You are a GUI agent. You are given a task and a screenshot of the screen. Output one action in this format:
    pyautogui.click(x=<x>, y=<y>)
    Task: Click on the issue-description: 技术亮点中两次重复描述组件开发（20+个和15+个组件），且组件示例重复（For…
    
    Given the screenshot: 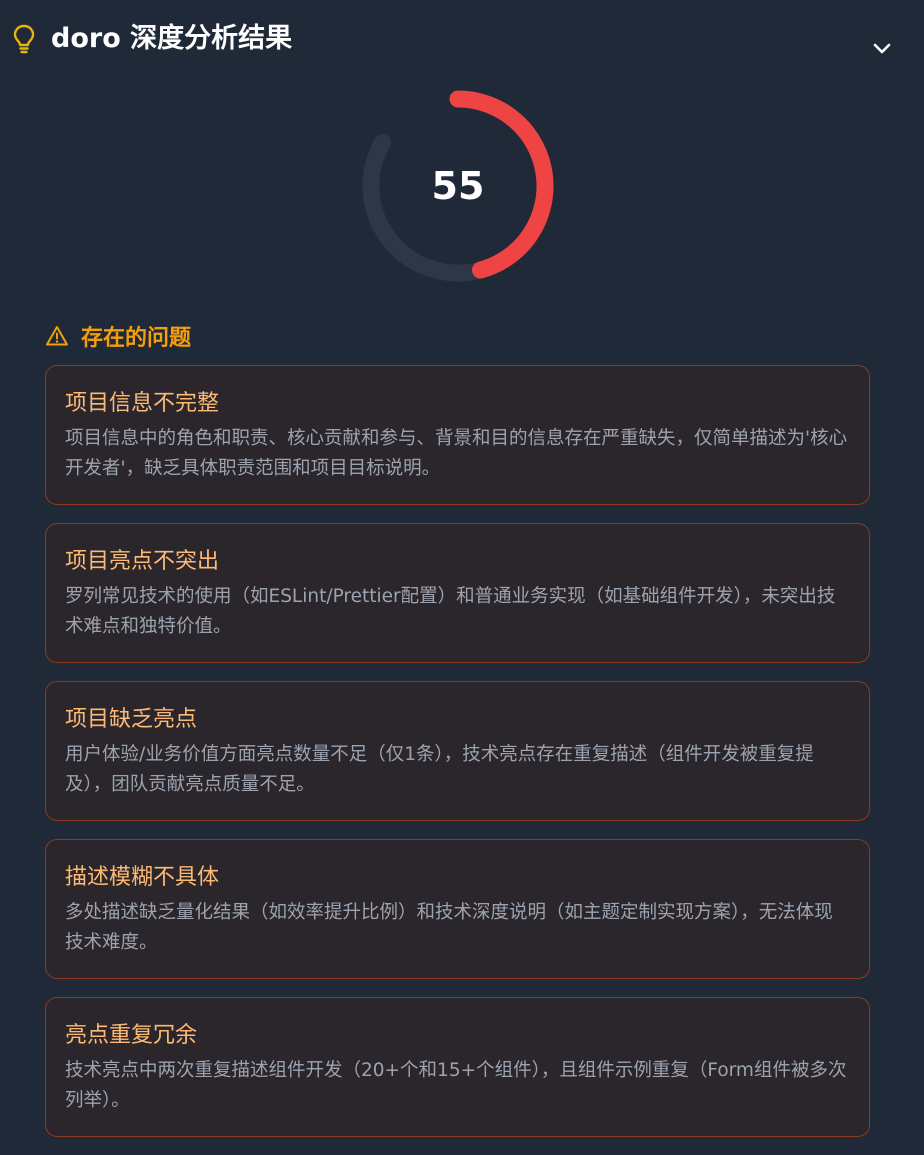 What is the action you would take?
    pyautogui.click(x=456, y=1085)
    